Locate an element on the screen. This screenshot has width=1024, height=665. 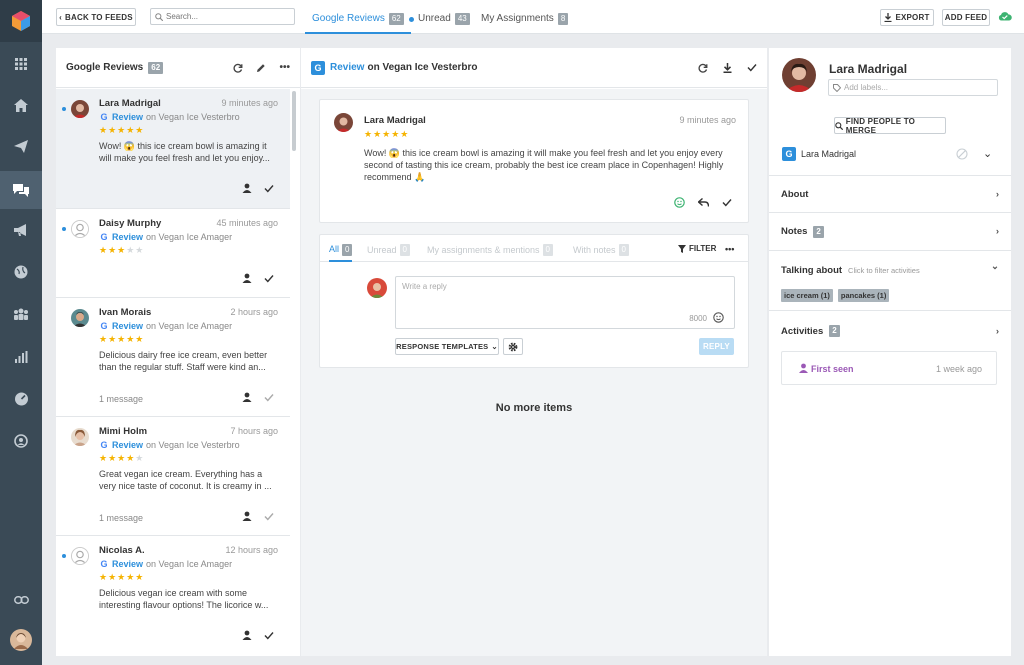
cloud-sync-icon is located at coordinates (1005, 16).